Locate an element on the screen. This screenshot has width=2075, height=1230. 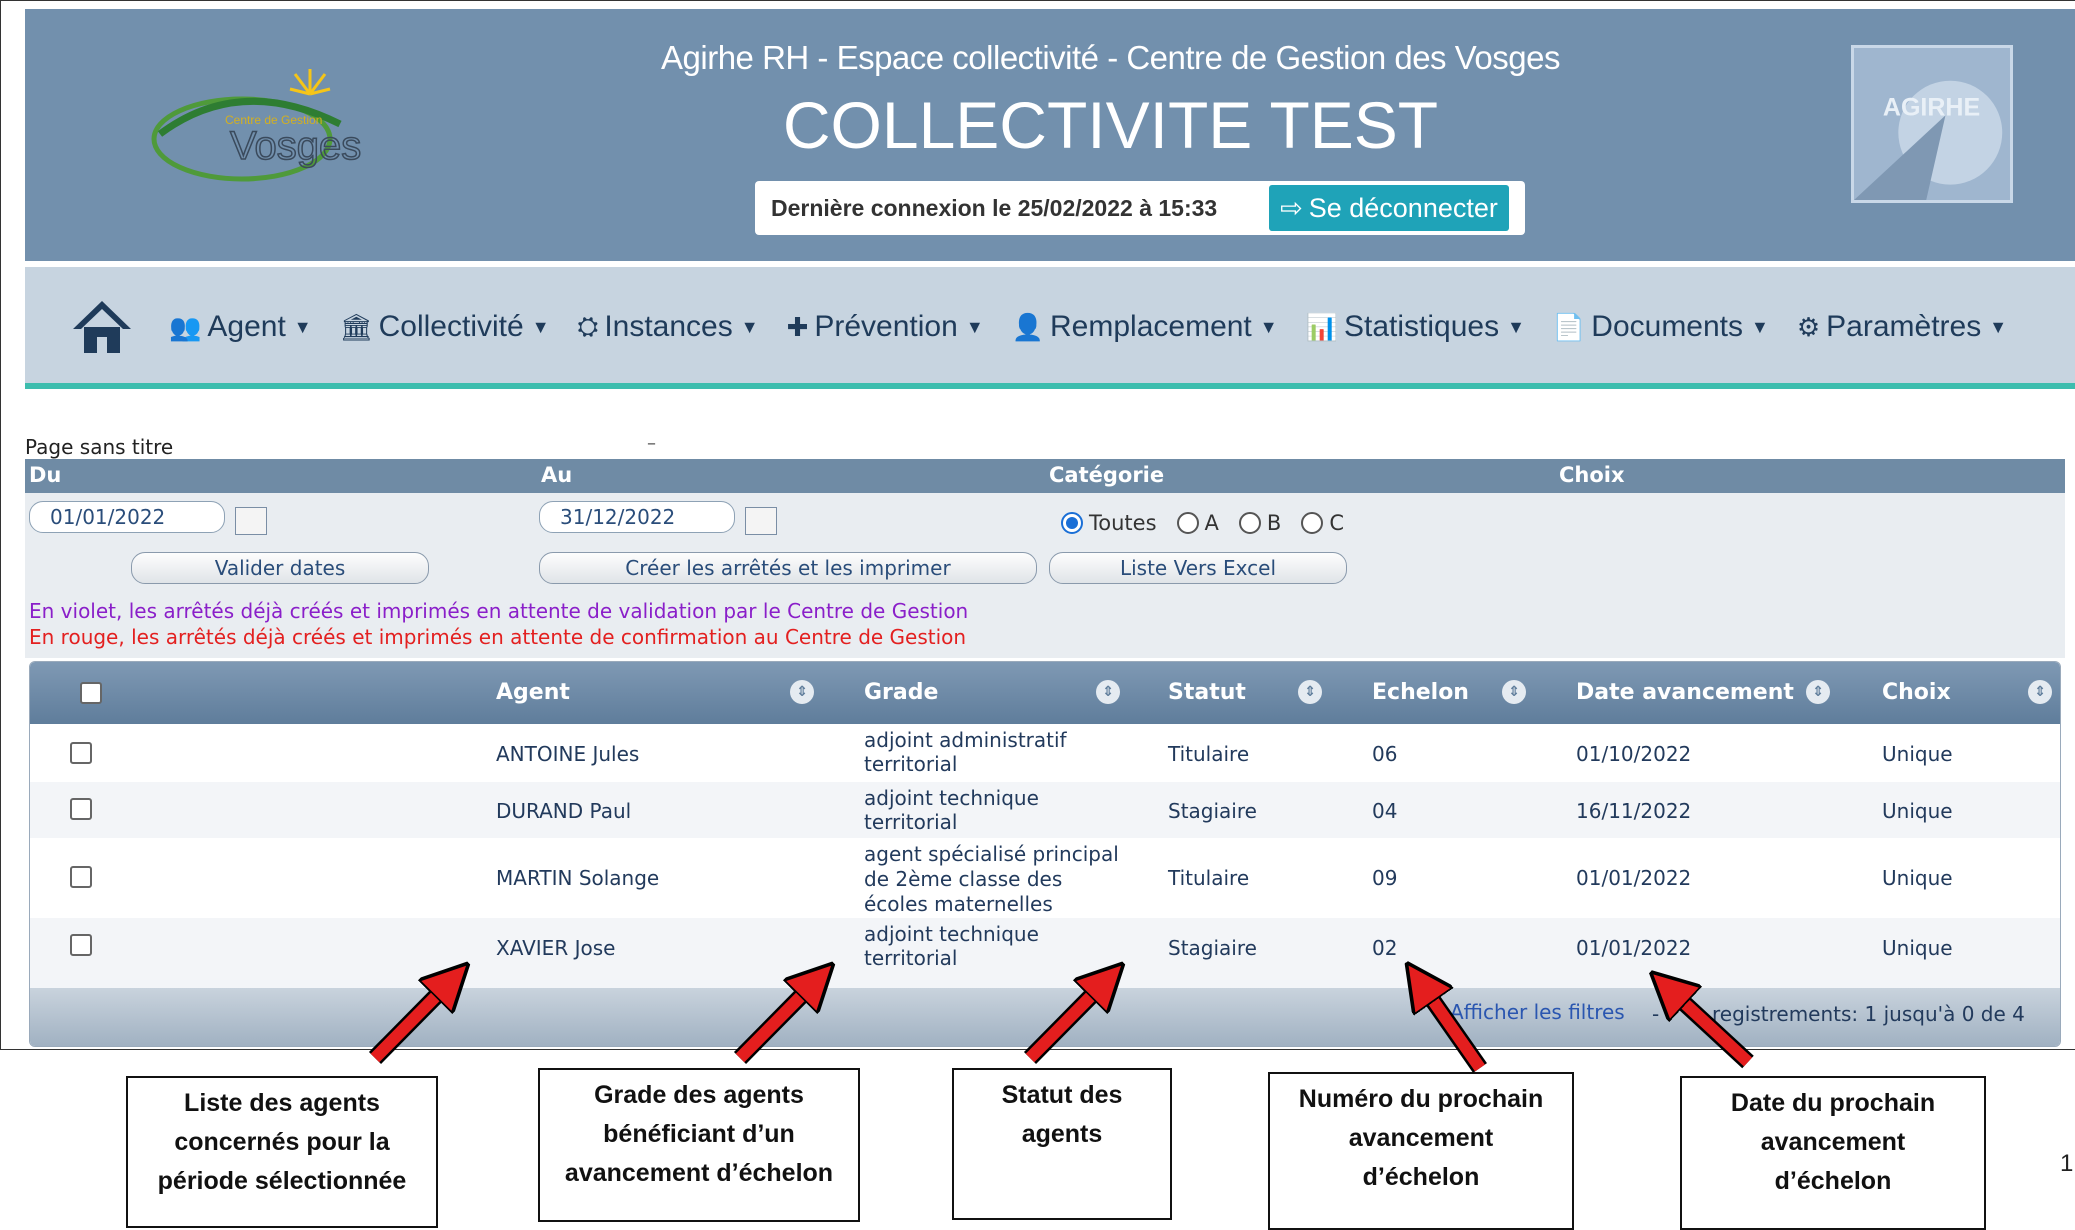
cell-echelon: 04 is located at coordinates (1385, 811).